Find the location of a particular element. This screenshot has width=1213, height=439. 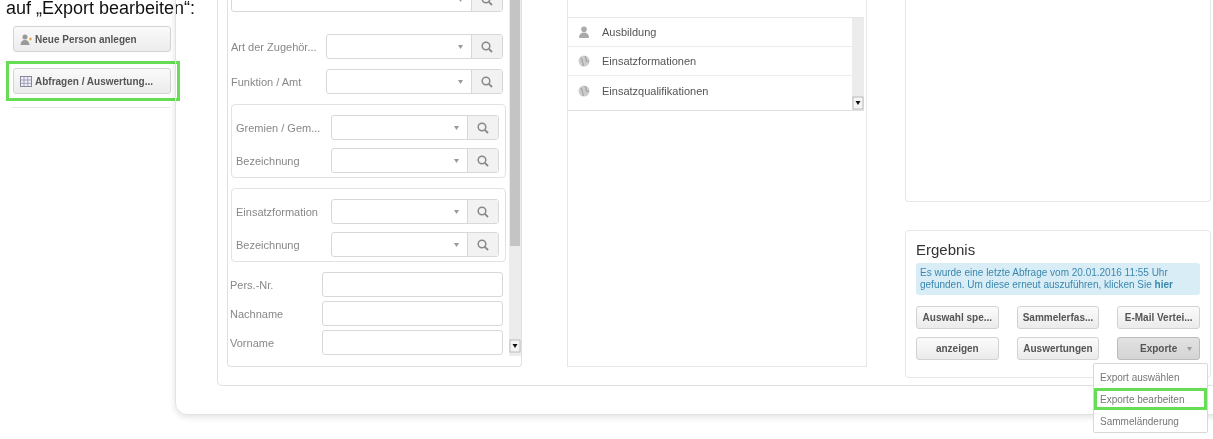

menu-item: Exporte bearbeiten is located at coordinates (1150, 399).